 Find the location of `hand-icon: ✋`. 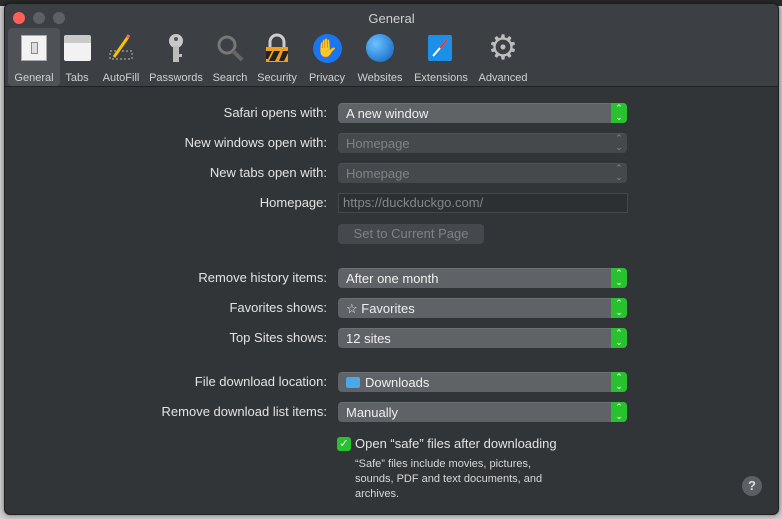

hand-icon: ✋ is located at coordinates (327, 48).